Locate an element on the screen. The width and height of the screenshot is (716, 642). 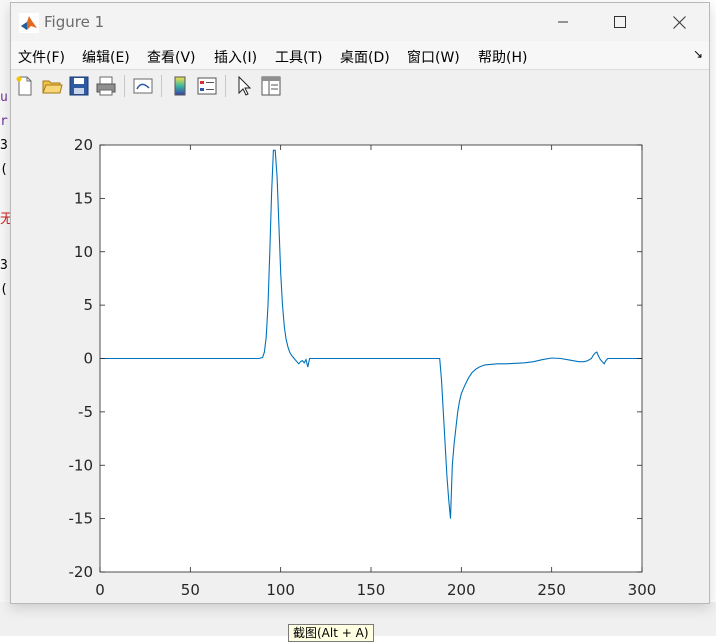
y-tick-label: 10 is located at coordinates (83, 252).